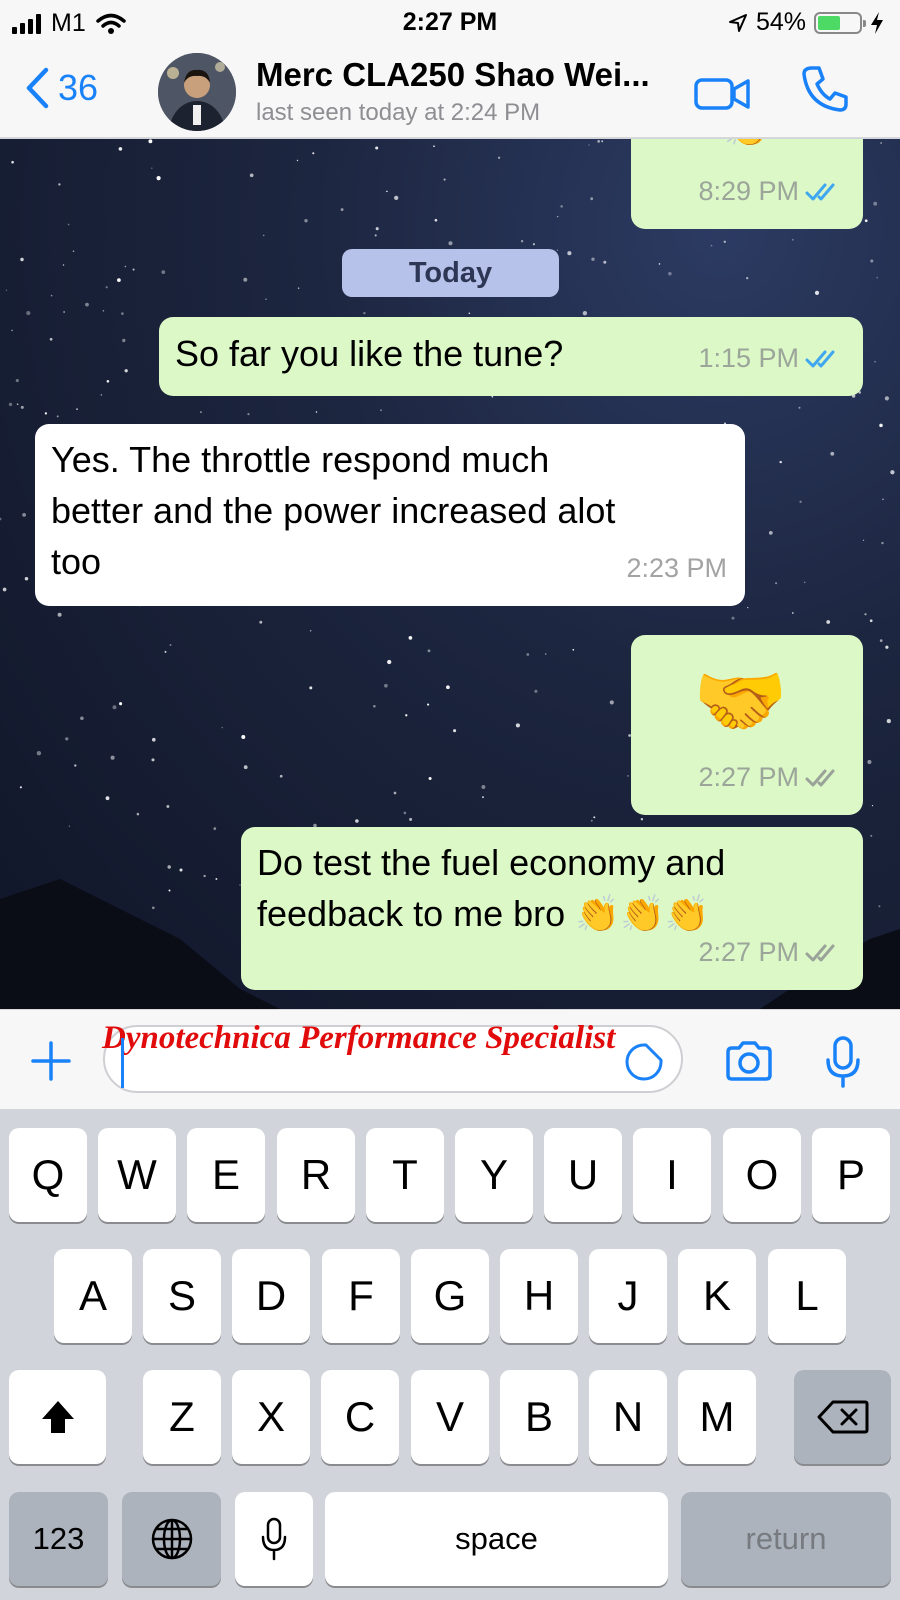 The width and height of the screenshot is (900, 1600). Describe the element at coordinates (361, 1296) in the screenshot. I see `key-f: F` at that location.